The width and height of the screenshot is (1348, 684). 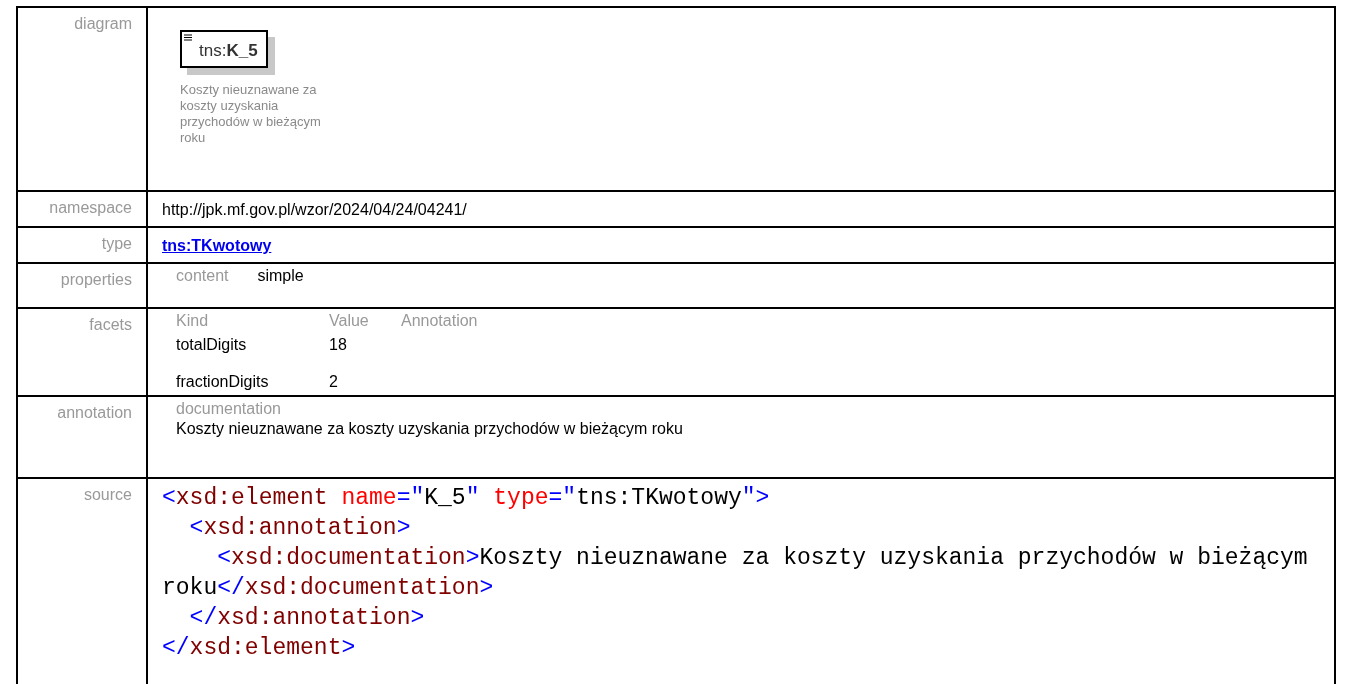 I want to click on row-label: namespace, so click(x=90, y=208).